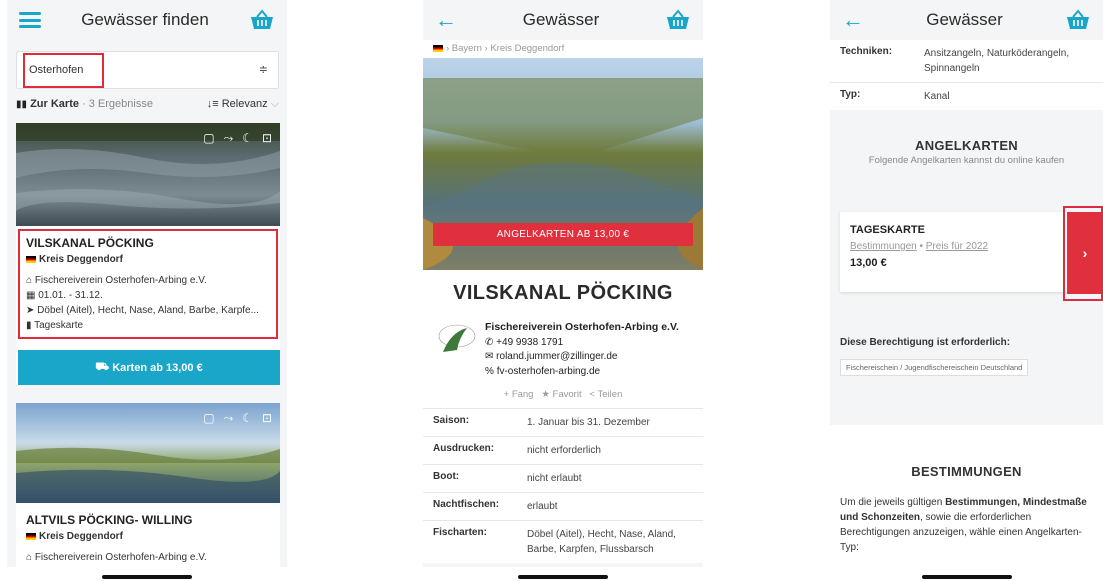 This screenshot has width=1103, height=581. What do you see at coordinates (120, 557) in the screenshot?
I see `club-label: Fischereiverein Osterhofen-Arbing e.V.` at bounding box center [120, 557].